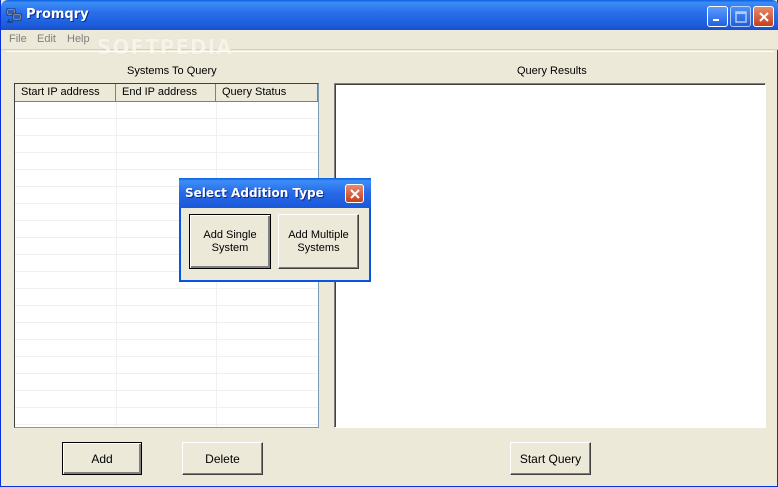  I want to click on add-single-system-button: Add Single System, so click(230, 241).